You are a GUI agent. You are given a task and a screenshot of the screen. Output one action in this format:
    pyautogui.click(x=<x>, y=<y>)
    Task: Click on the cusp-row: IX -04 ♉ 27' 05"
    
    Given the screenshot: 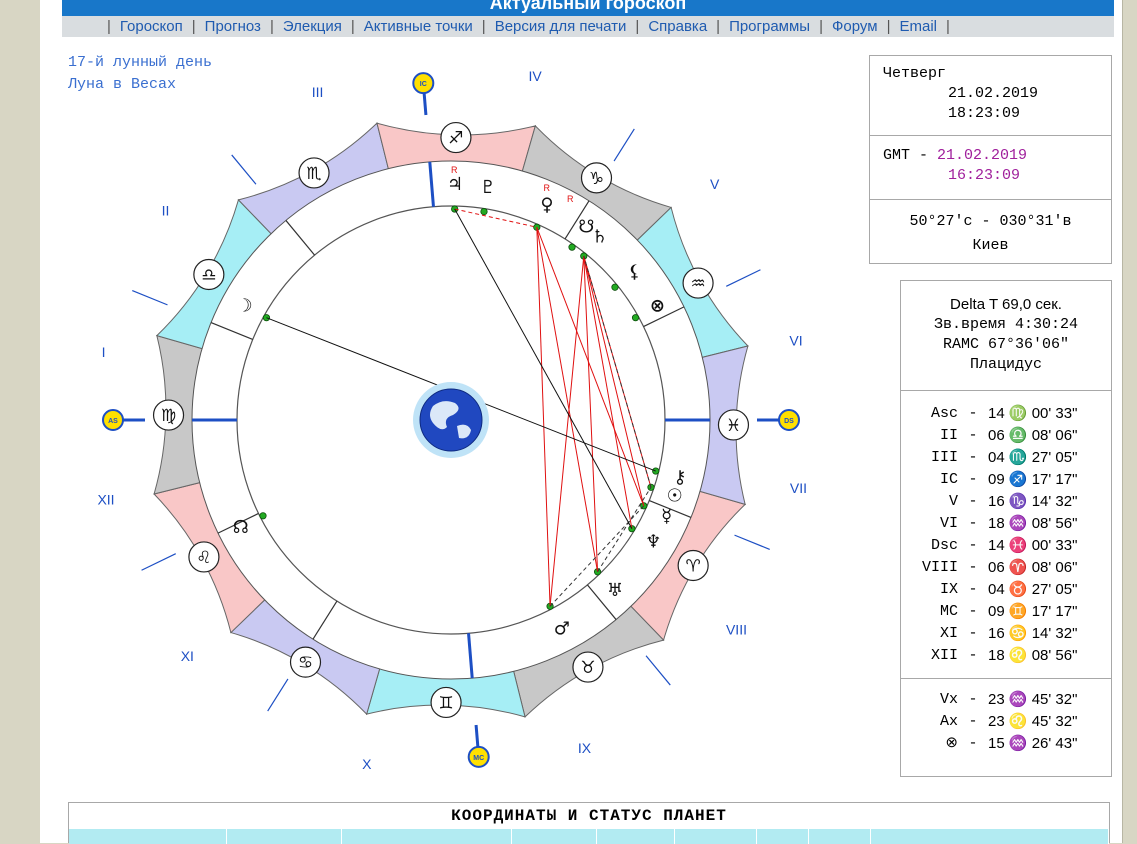 What is the action you would take?
    pyautogui.click(x=1006, y=590)
    